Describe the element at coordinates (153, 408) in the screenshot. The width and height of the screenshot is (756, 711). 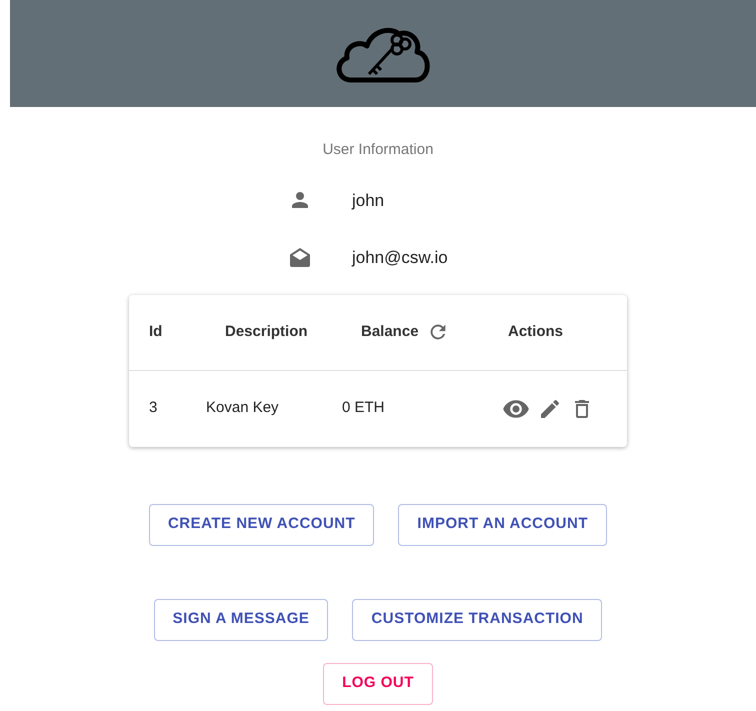
I see `table-cell-text: 3` at that location.